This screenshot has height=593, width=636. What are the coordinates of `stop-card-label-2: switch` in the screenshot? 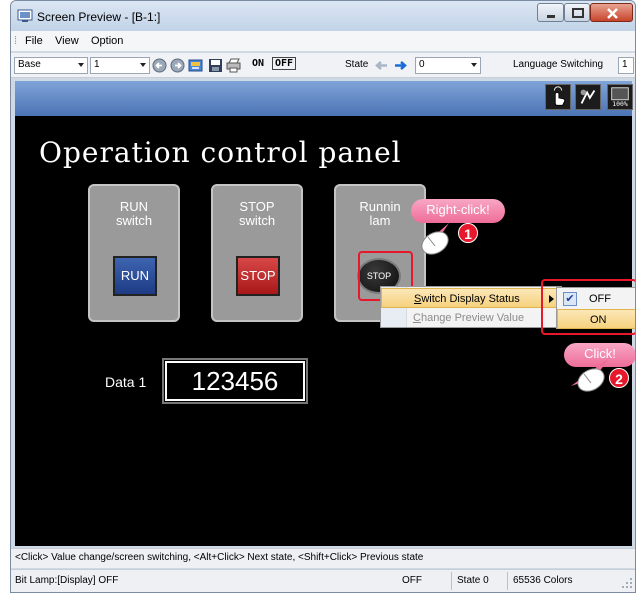 It's located at (257, 220).